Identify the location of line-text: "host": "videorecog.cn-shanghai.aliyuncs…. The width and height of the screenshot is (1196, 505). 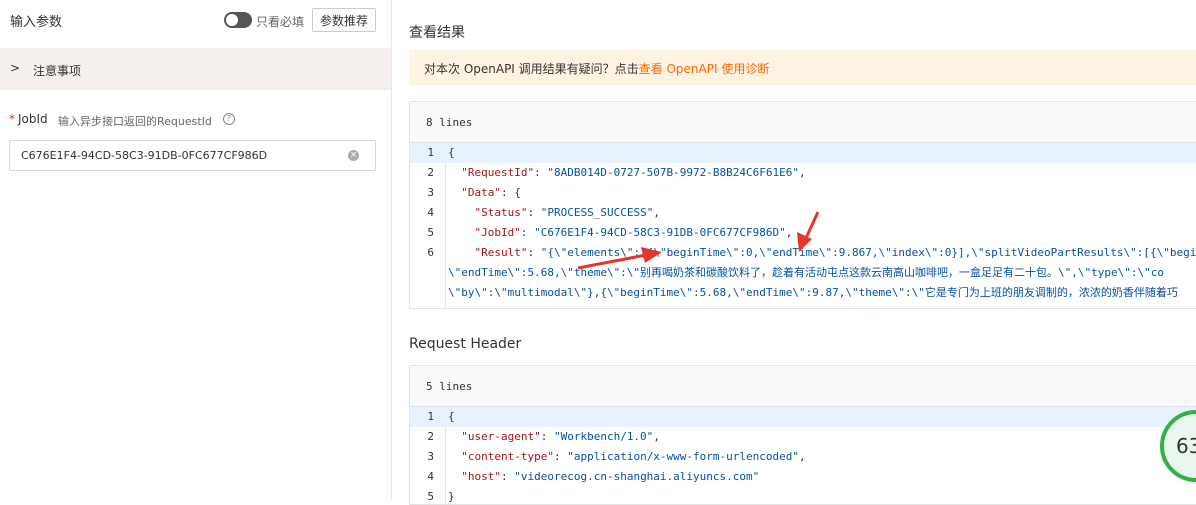
(603, 477).